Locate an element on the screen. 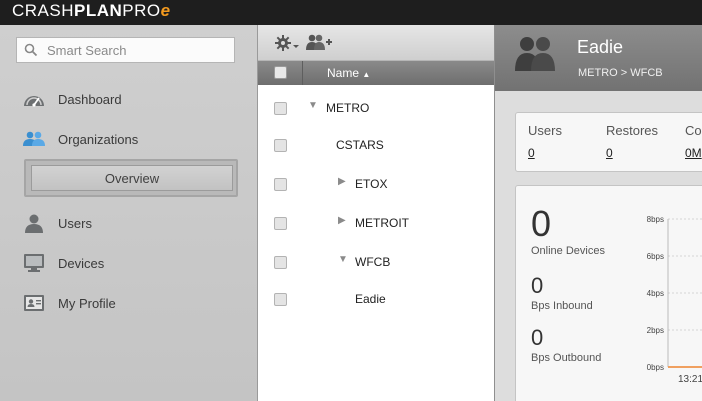 Image resolution: width=702 pixels, height=401 pixels. stat-cold-storage: Co 0M is located at coordinates (693, 141).